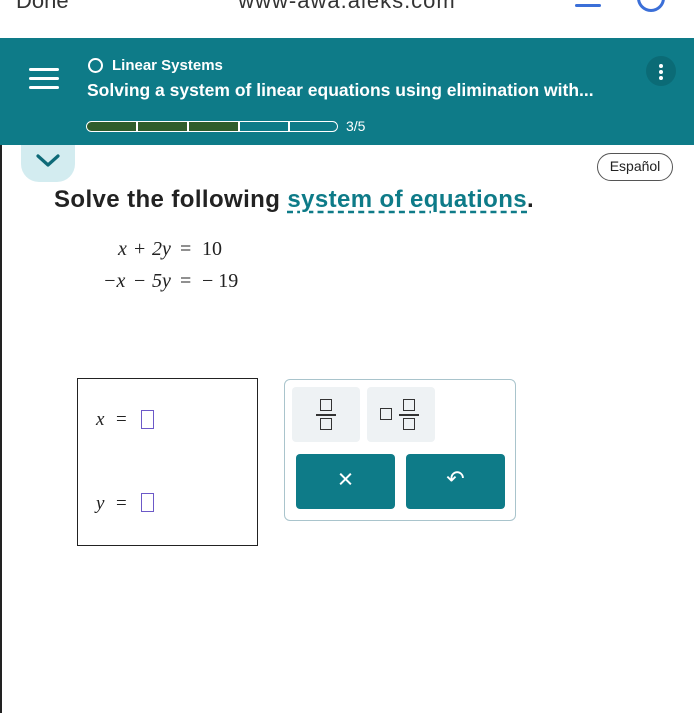 The width and height of the screenshot is (694, 713). I want to click on equation-1-term-a: x, so click(122, 249).